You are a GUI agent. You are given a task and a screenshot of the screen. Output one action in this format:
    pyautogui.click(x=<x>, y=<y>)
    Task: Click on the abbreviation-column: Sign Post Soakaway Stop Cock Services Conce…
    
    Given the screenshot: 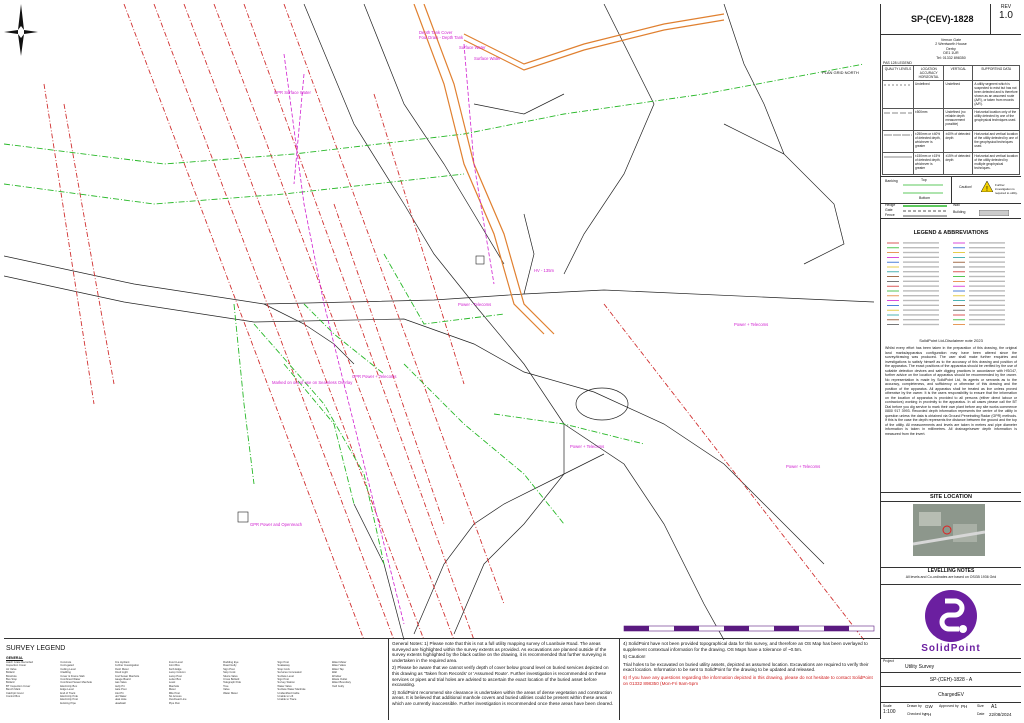 What is the action you would take?
    pyautogui.click(x=302, y=689)
    